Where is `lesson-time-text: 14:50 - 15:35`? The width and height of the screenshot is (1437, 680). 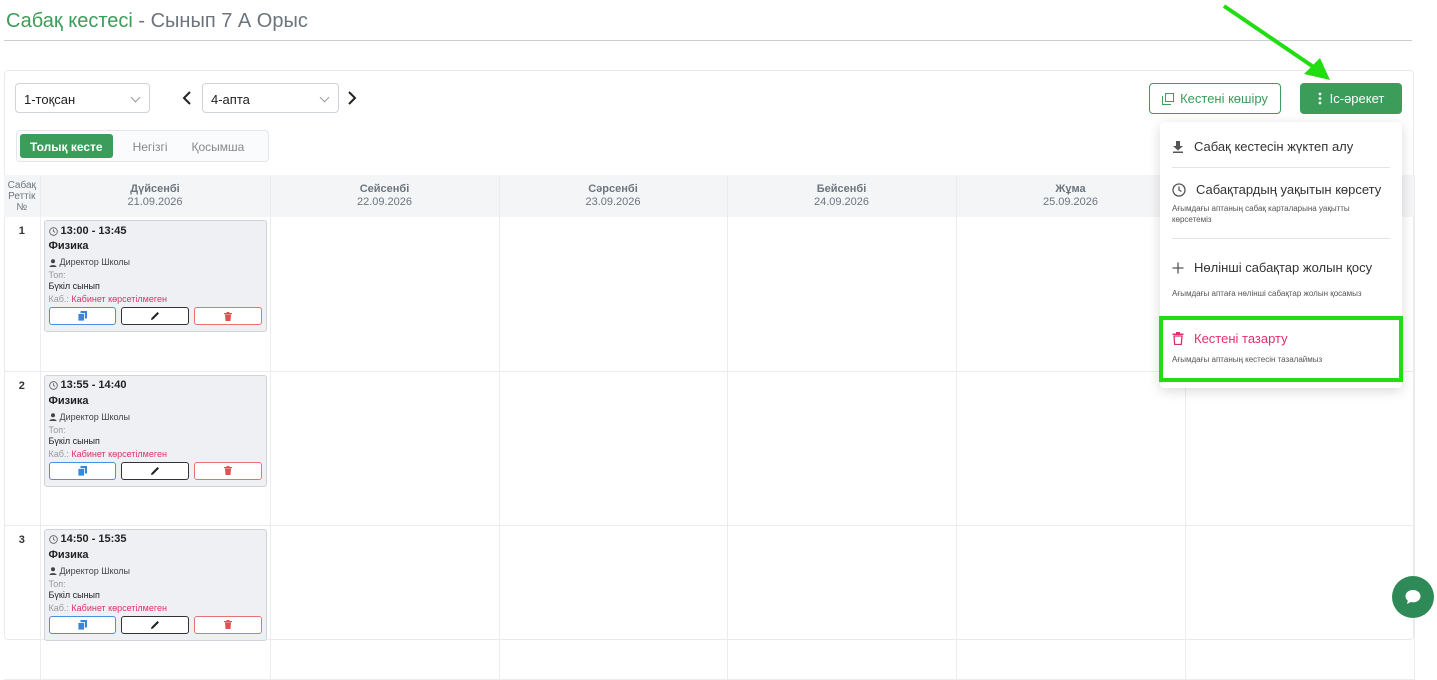 lesson-time-text: 14:50 - 15:35 is located at coordinates (93, 539).